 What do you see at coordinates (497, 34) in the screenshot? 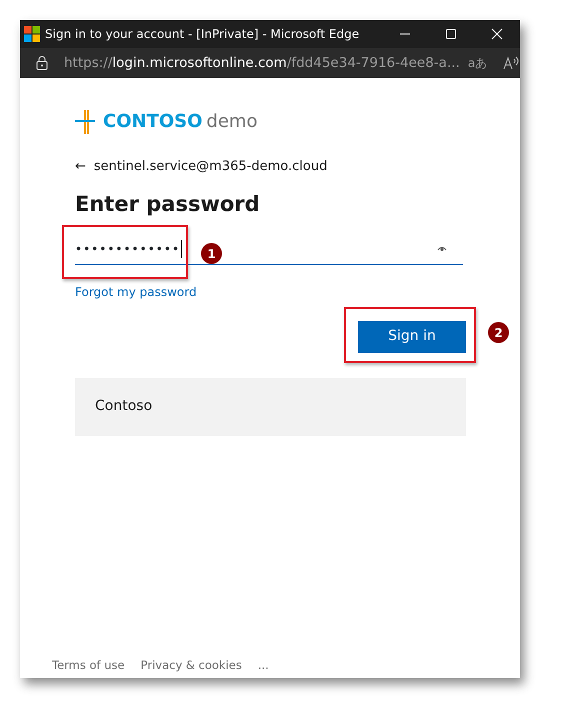
I see `close-icon` at bounding box center [497, 34].